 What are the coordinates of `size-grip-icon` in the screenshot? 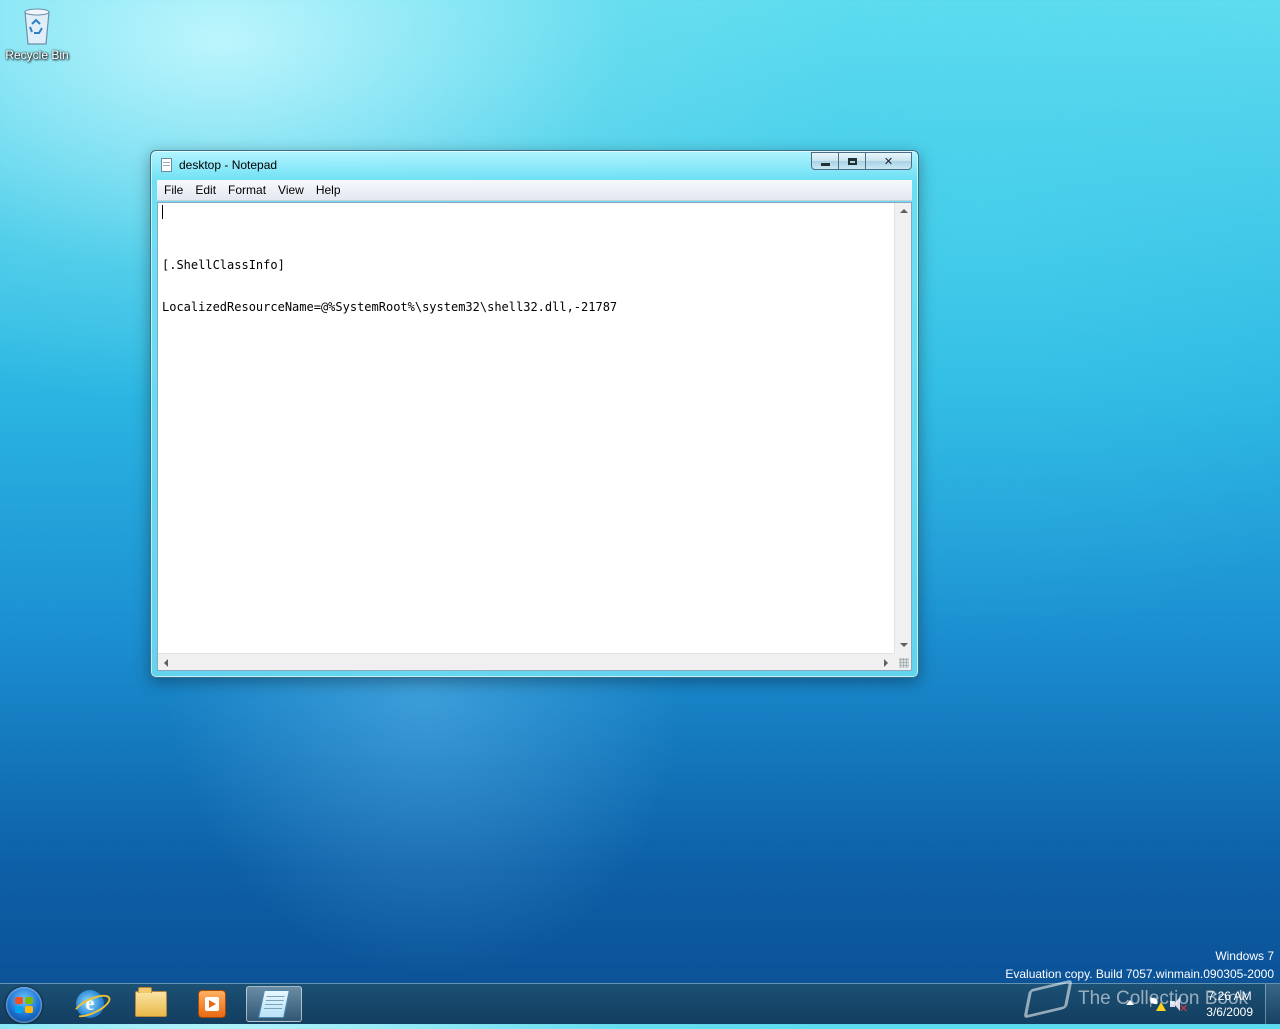 It's located at (904, 663).